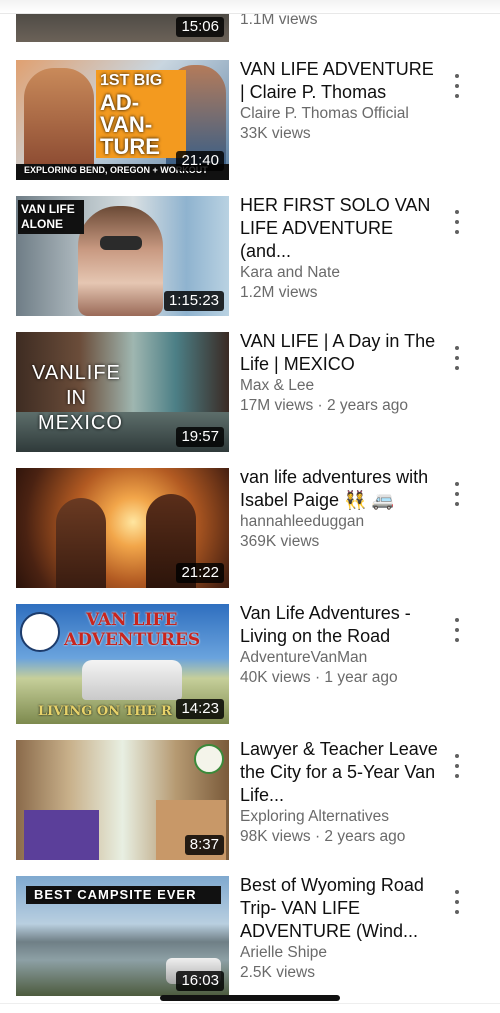 Image resolution: width=500 pixels, height=1013 pixels. Describe the element at coordinates (200, 981) in the screenshot. I see `video-duration: 16:03` at that location.